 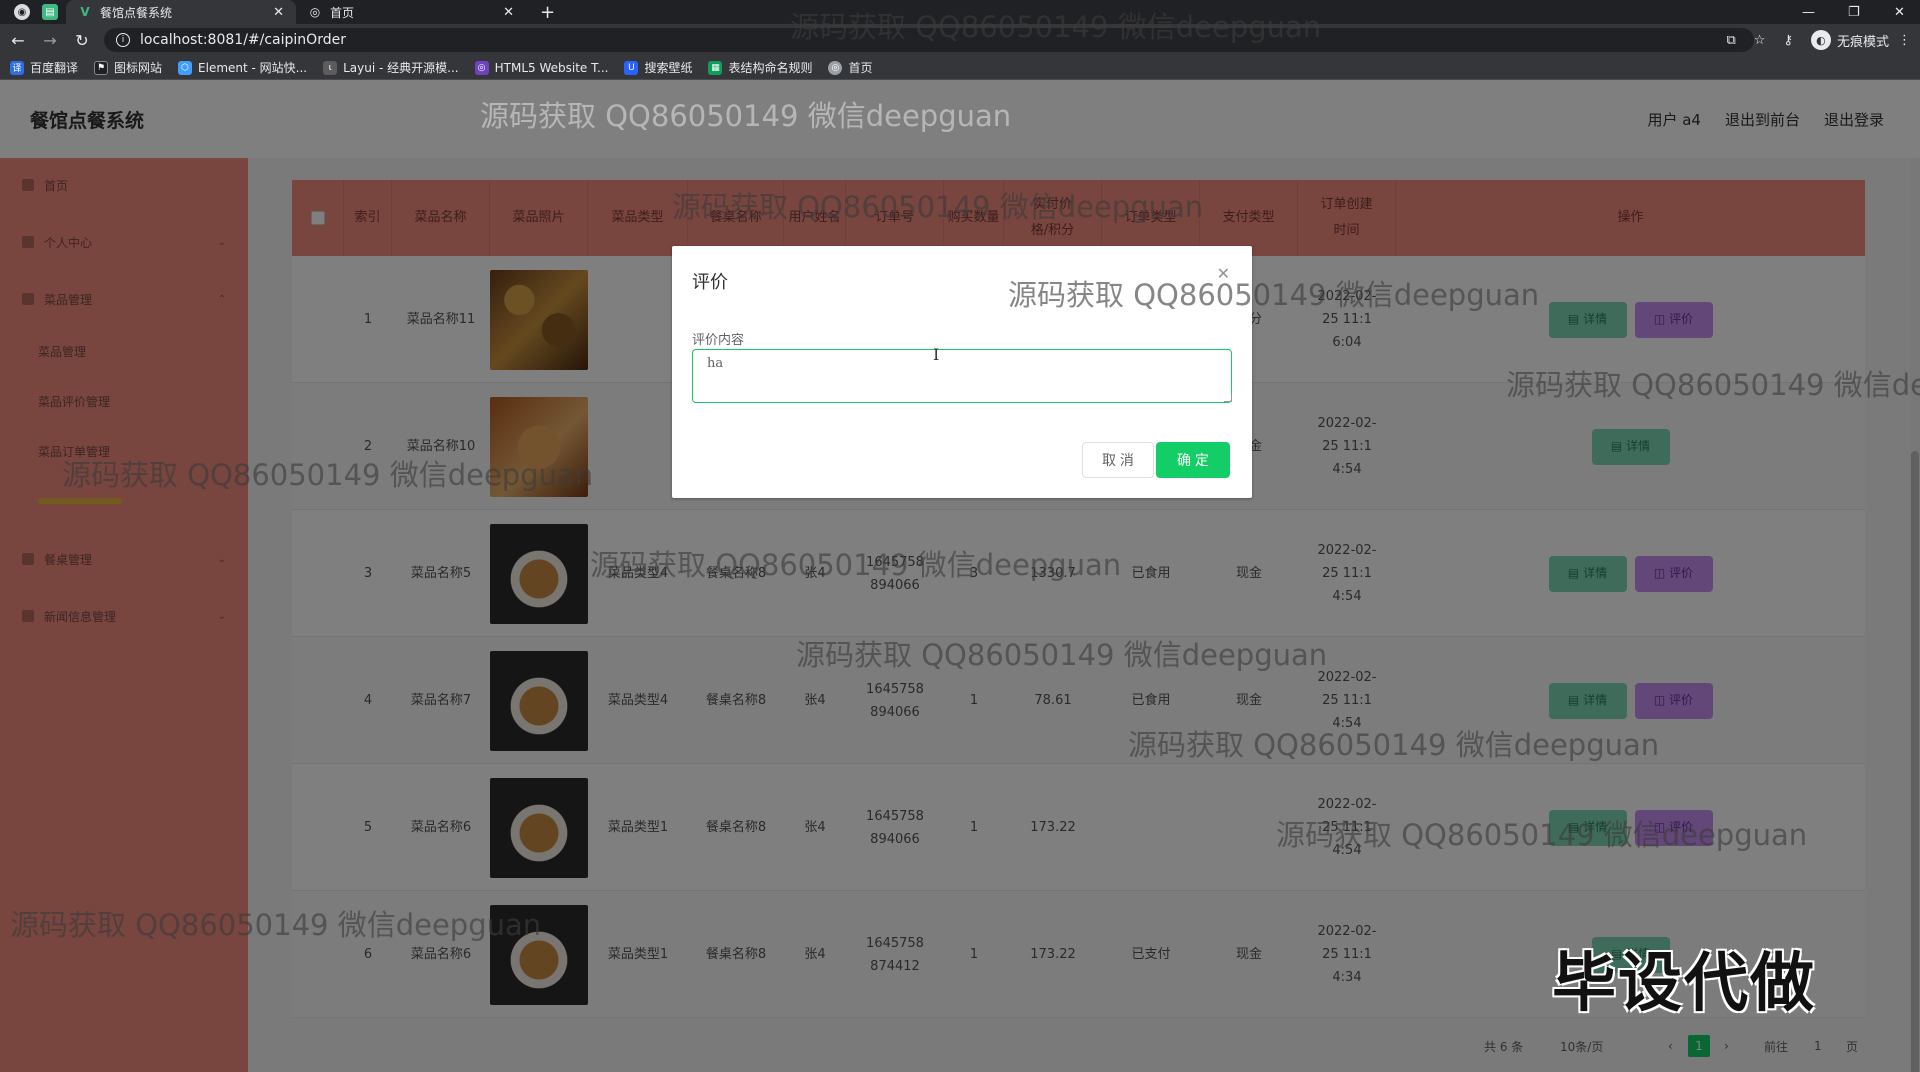 What do you see at coordinates (1760, 40) in the screenshot?
I see `star-icon: ☆` at bounding box center [1760, 40].